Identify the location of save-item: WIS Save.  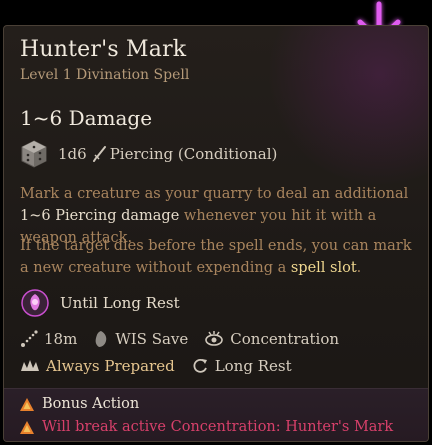
(140, 339).